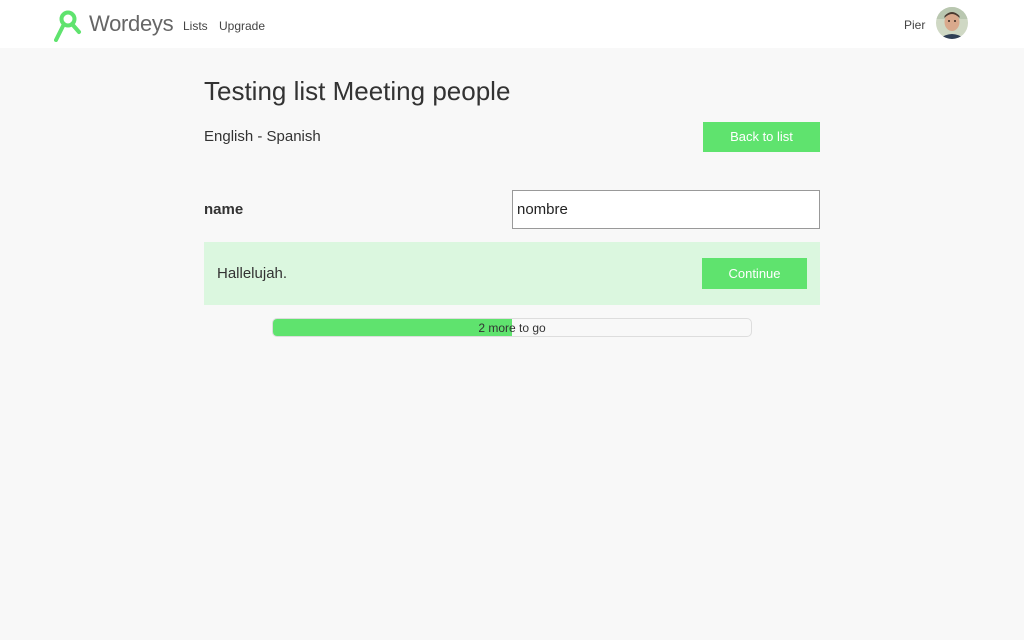 The image size is (1024, 640). I want to click on user-name: Pier, so click(914, 25).